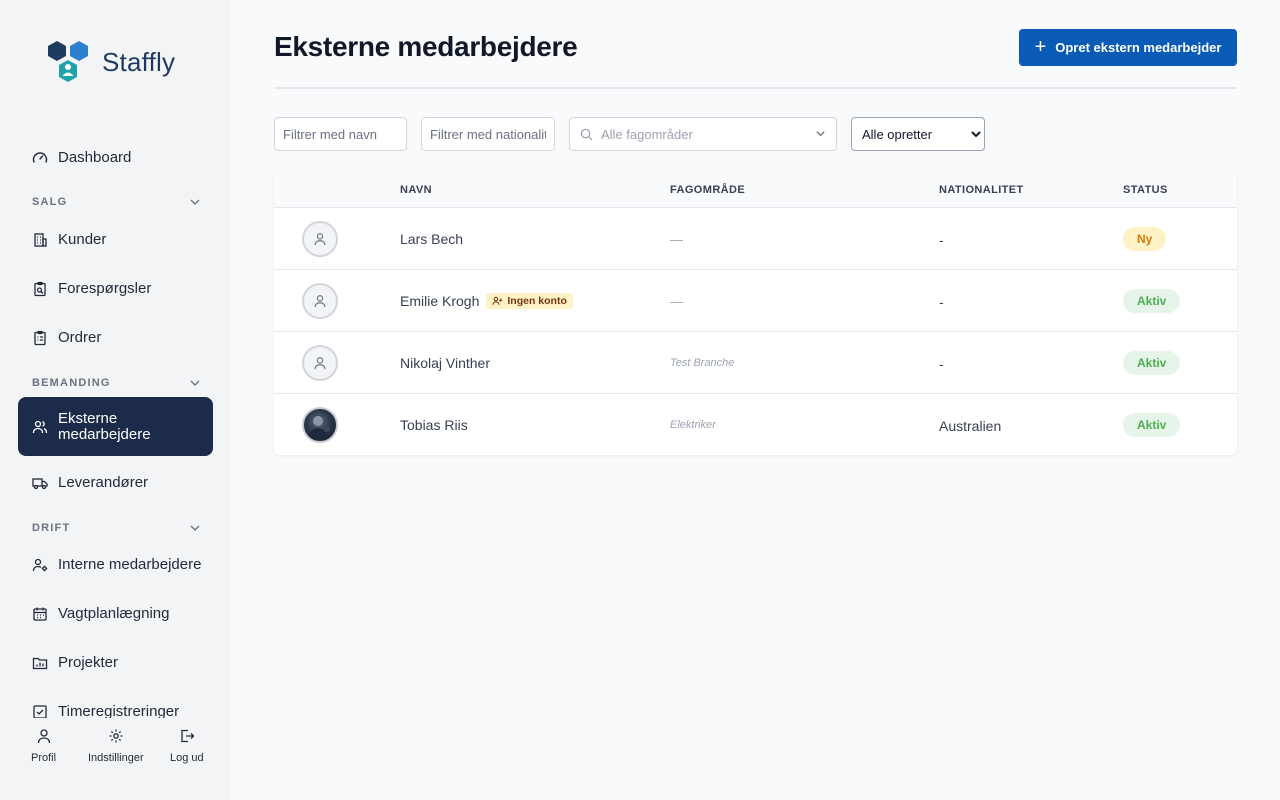 This screenshot has width=1280, height=800. Describe the element at coordinates (50, 202) in the screenshot. I see `section-label: SALG` at that location.